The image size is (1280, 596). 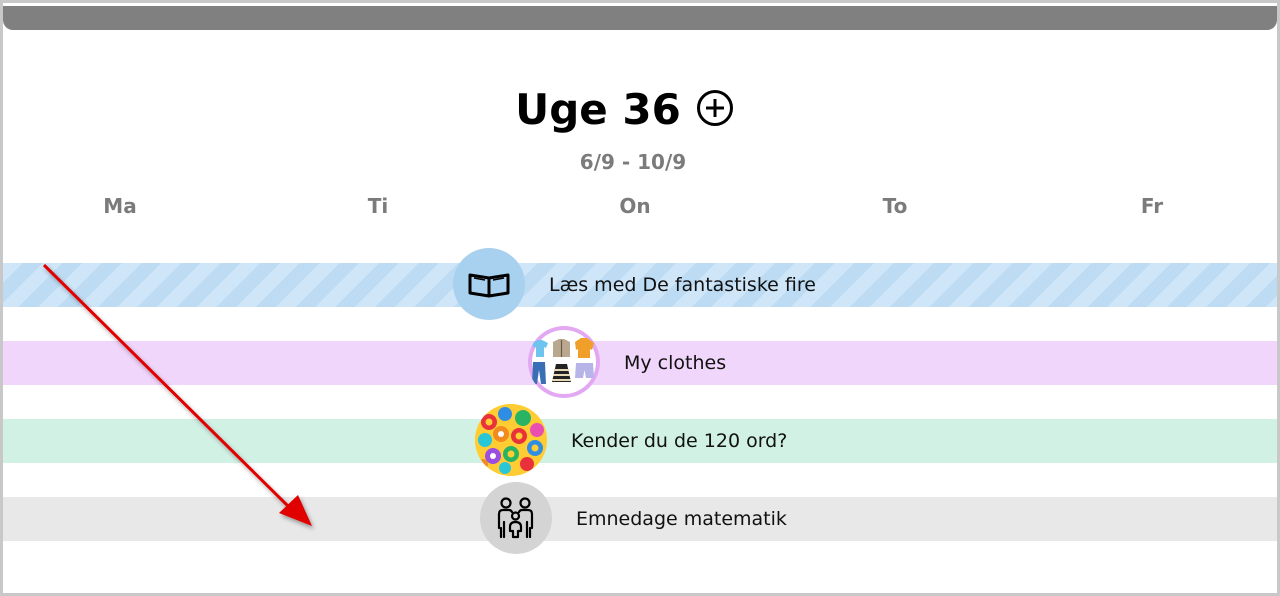 What do you see at coordinates (1152, 206) in the screenshot?
I see `day-header-fr: Fr` at bounding box center [1152, 206].